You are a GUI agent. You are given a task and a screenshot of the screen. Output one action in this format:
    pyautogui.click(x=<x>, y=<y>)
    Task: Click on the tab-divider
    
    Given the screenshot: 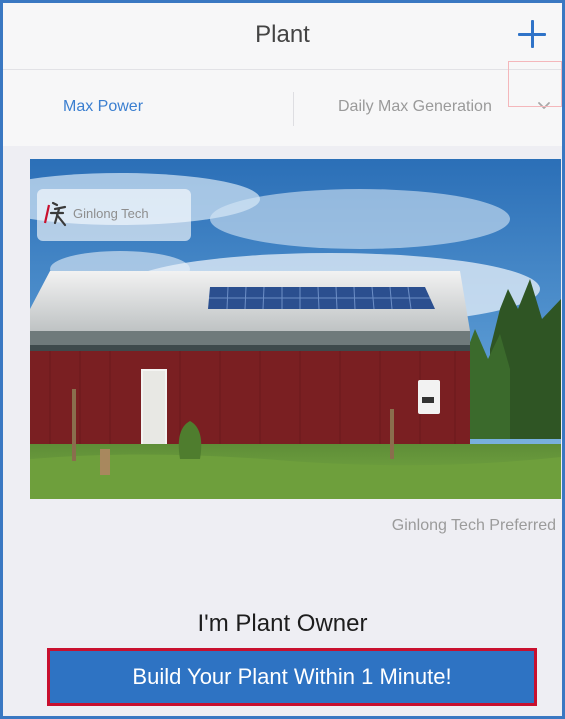 What is the action you would take?
    pyautogui.click(x=293, y=109)
    